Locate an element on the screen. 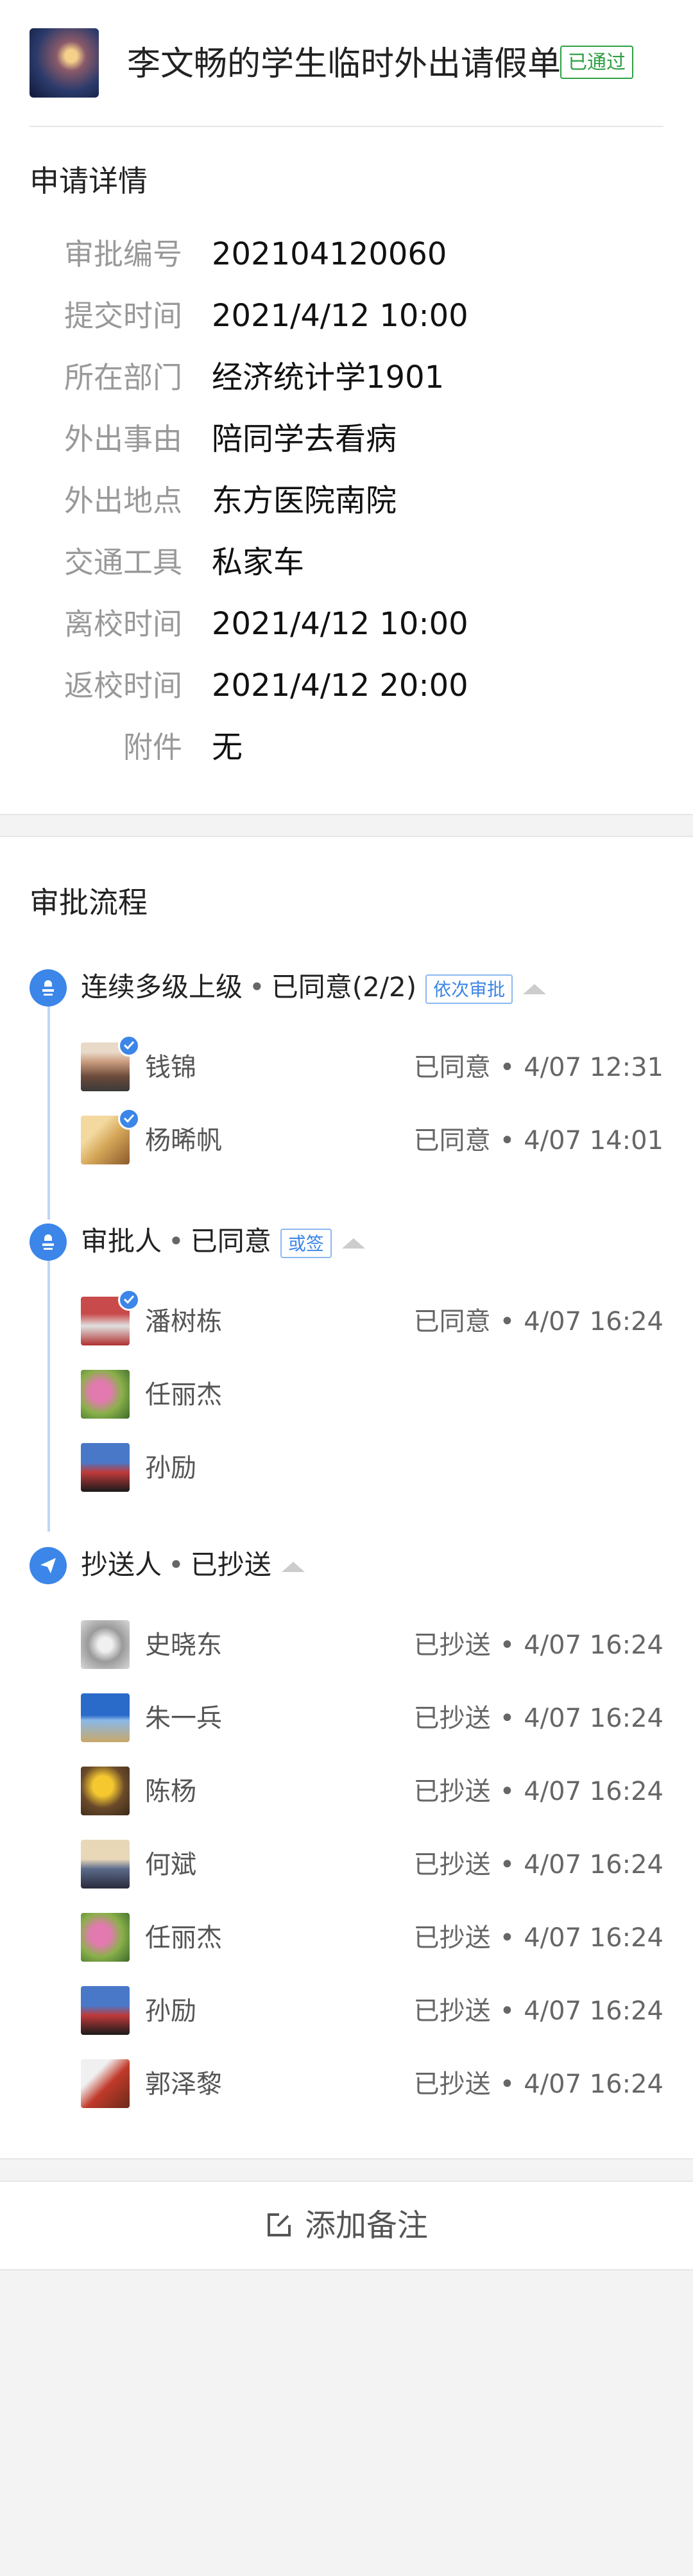  person-status: 已同意 • 4/07 12:31 is located at coordinates (538, 1067).